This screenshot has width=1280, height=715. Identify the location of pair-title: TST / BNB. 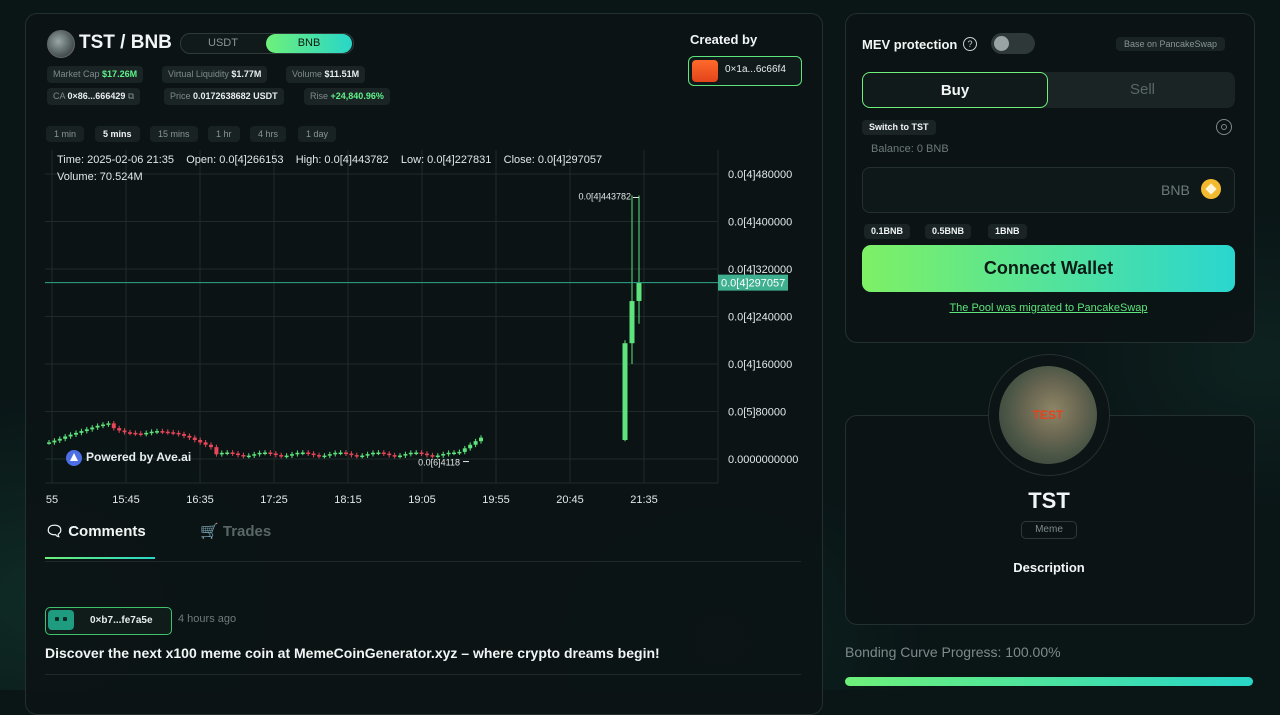
(125, 42).